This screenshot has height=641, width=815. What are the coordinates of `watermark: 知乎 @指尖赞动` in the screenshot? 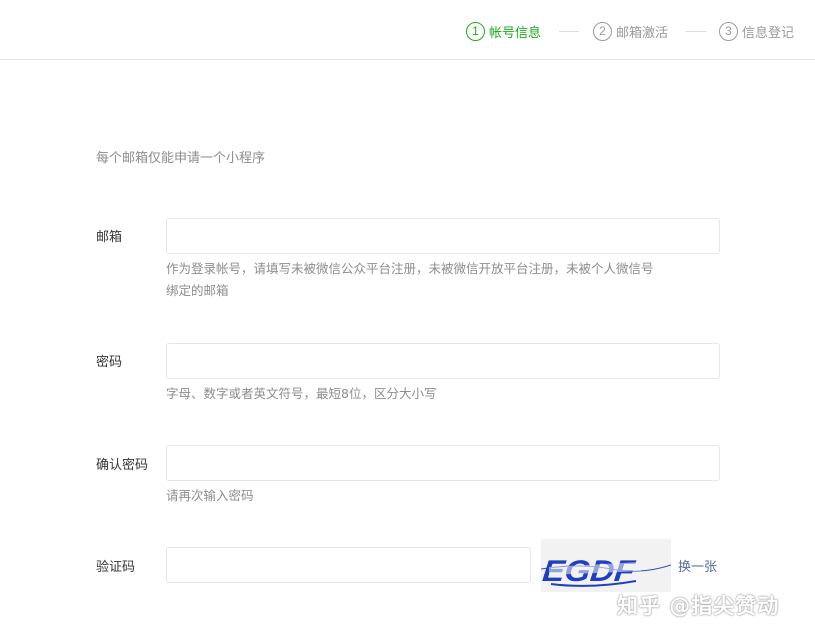 It's located at (698, 606).